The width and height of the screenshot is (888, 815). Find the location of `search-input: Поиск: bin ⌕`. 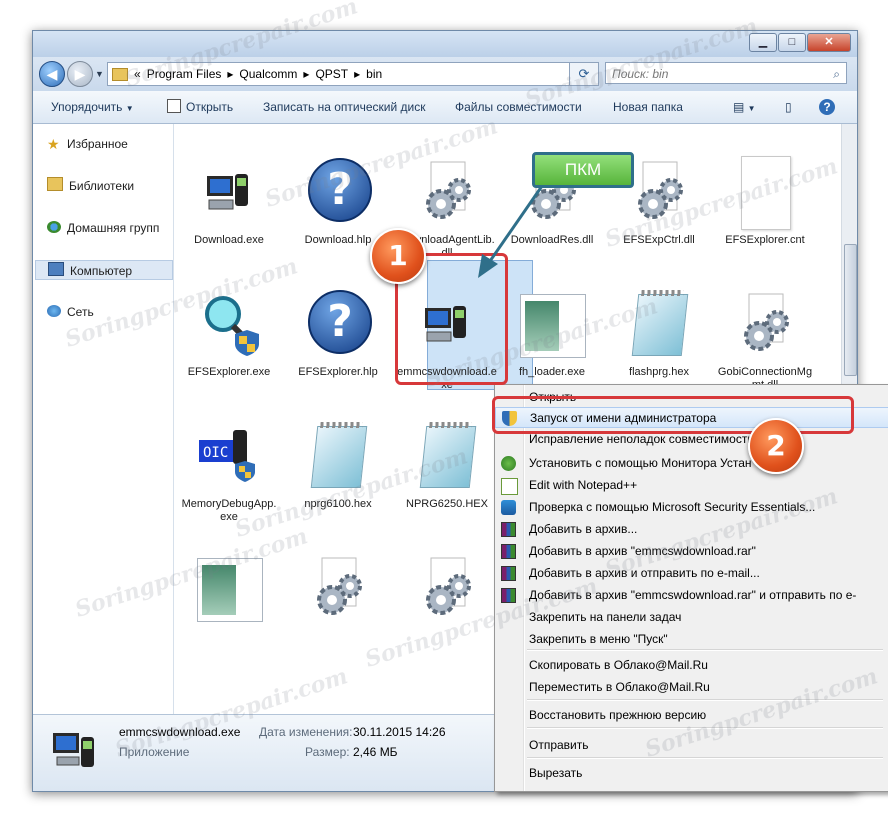

search-input: Поиск: bin ⌕ is located at coordinates (726, 73).